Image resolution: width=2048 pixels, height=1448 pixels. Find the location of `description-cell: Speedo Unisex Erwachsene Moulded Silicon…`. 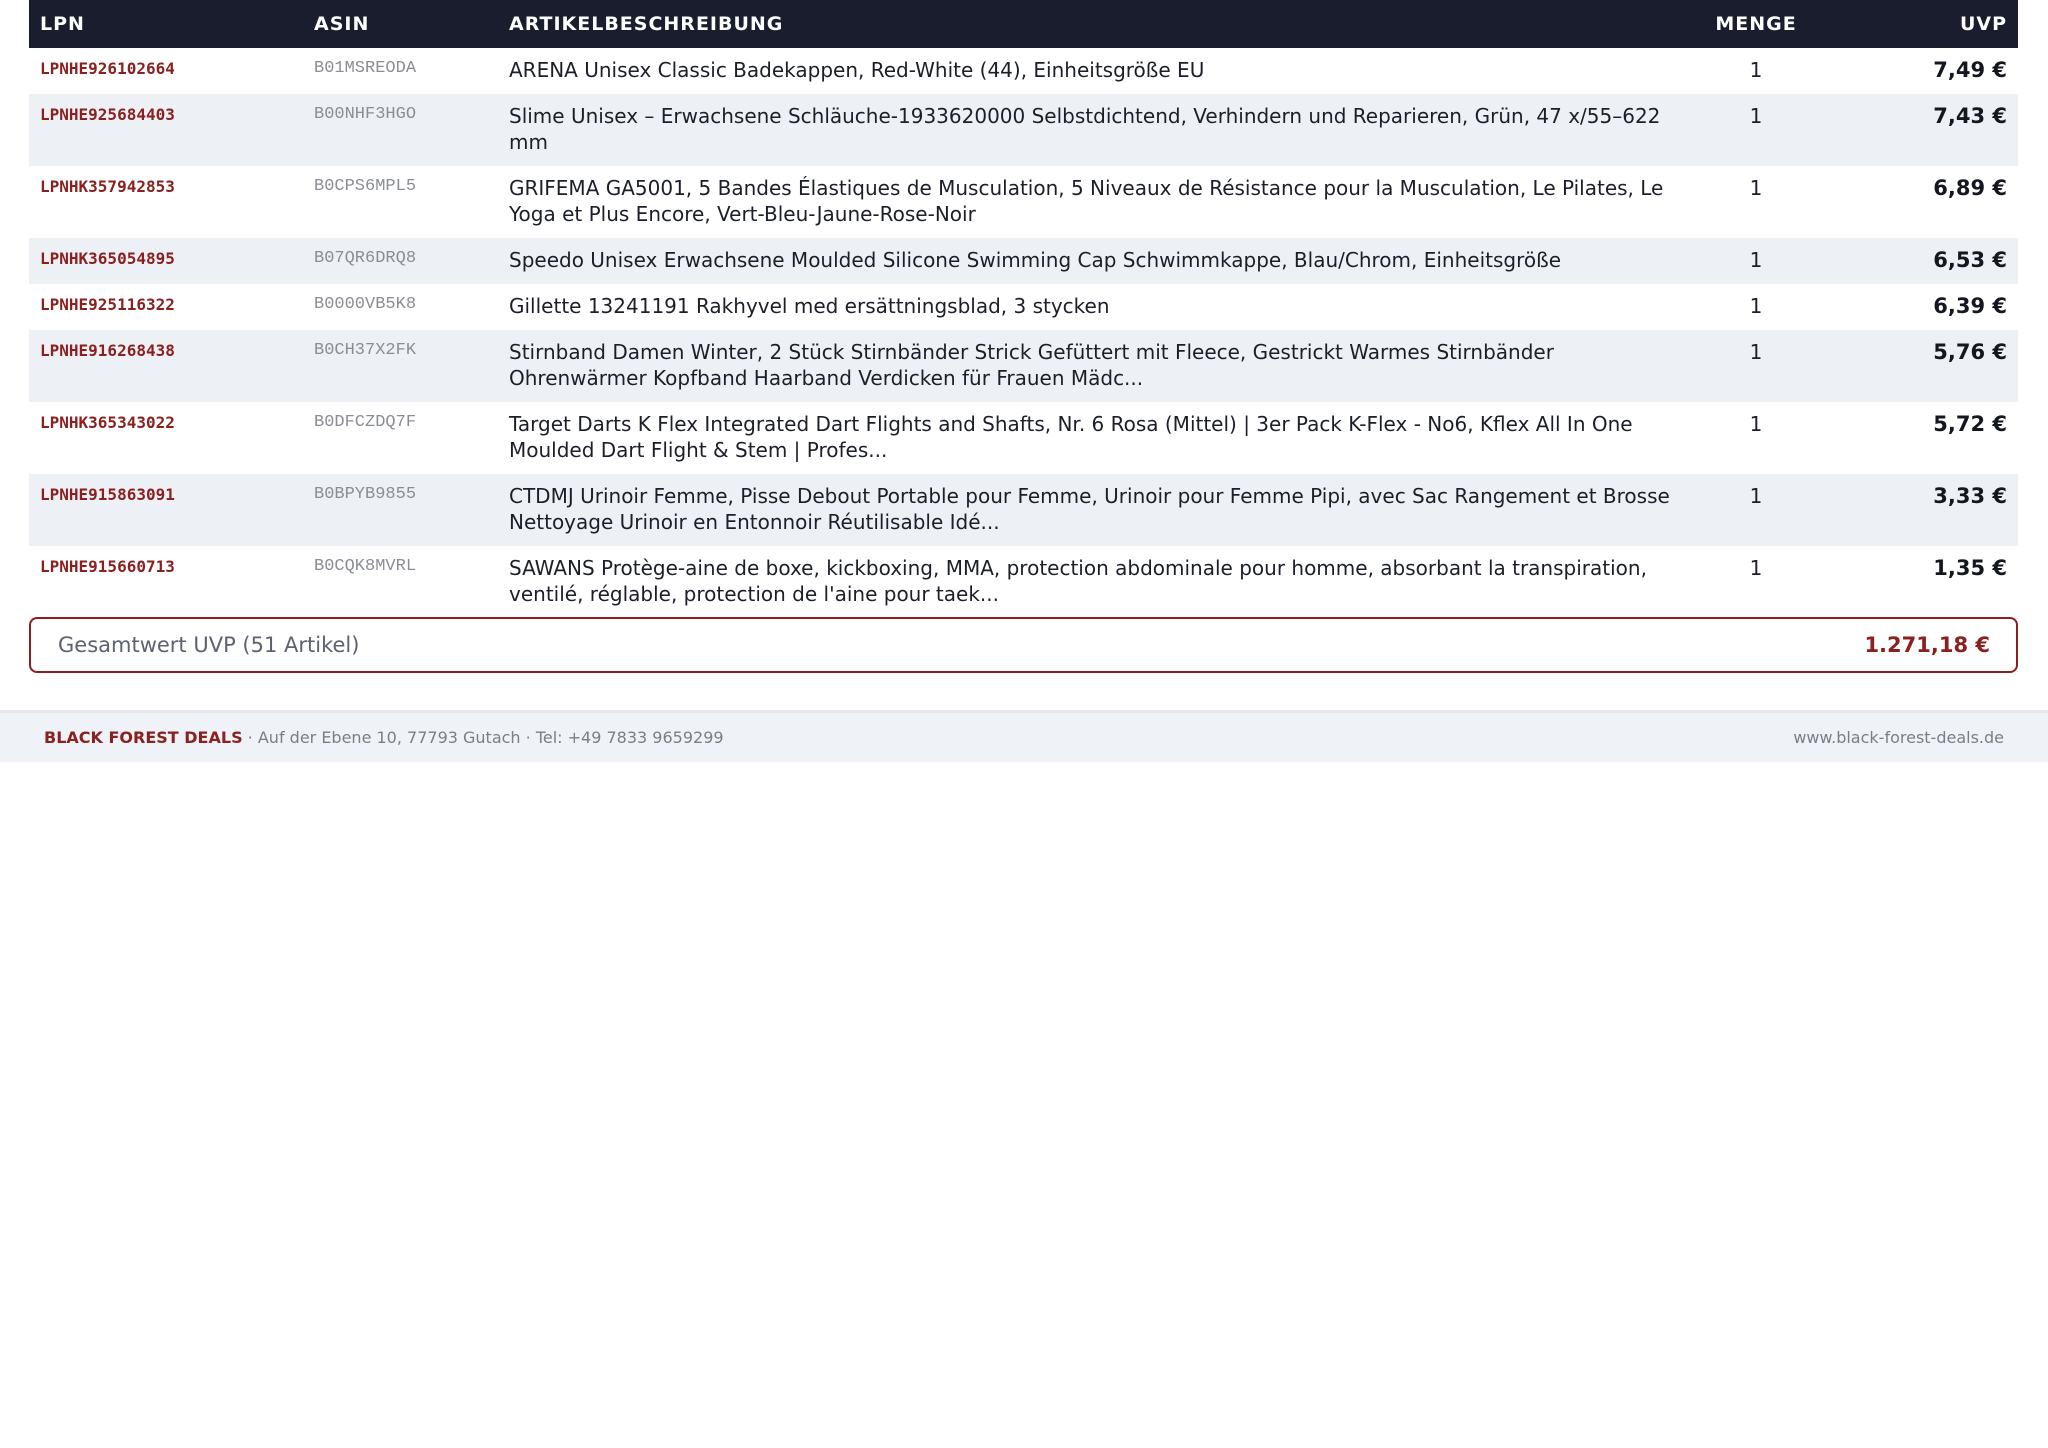

description-cell: Speedo Unisex Erwachsene Moulded Silicon… is located at coordinates (1089, 261).